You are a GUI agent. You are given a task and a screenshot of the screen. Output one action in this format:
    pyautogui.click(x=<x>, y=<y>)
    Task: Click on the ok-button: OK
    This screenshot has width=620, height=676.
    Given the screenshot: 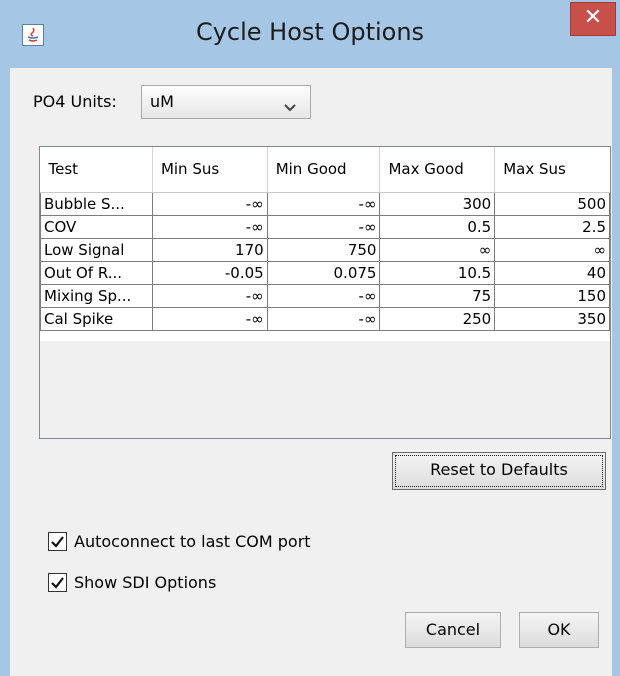 What is the action you would take?
    pyautogui.click(x=559, y=630)
    